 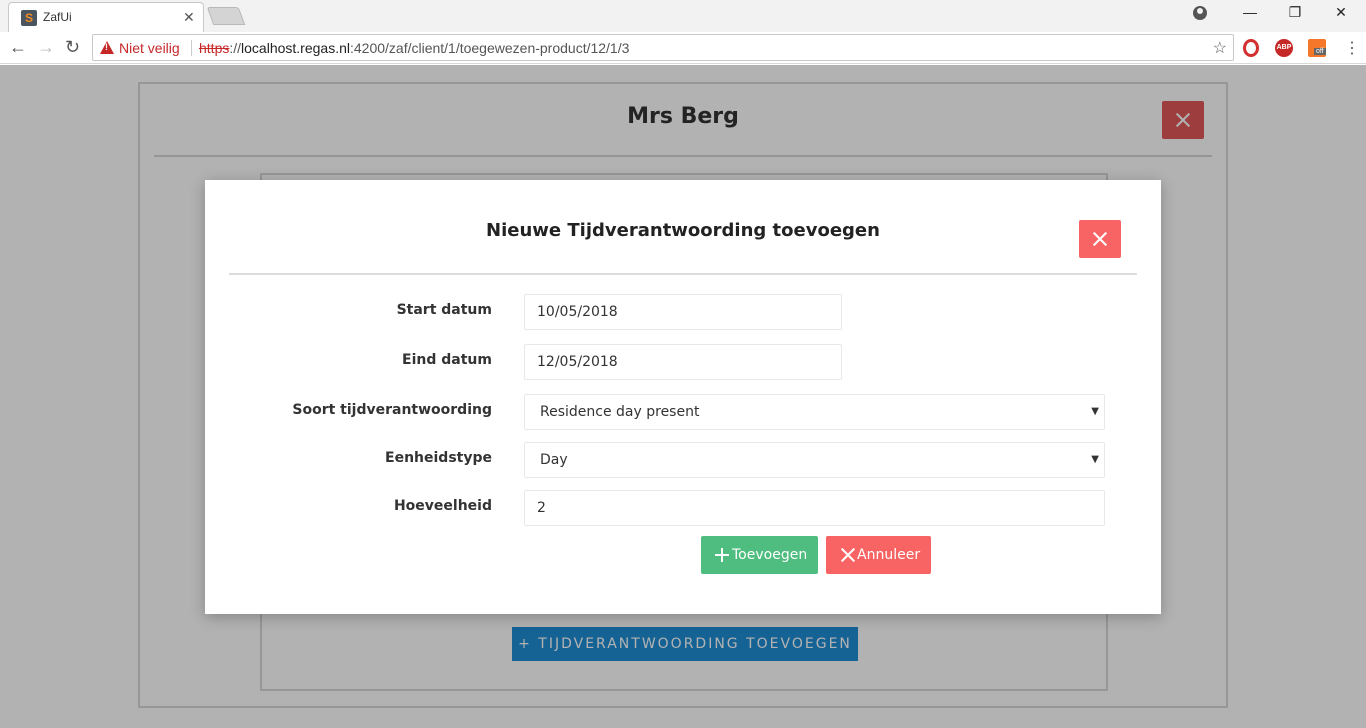 What do you see at coordinates (814, 460) in the screenshot?
I see `unit-type-select: Day ▼` at bounding box center [814, 460].